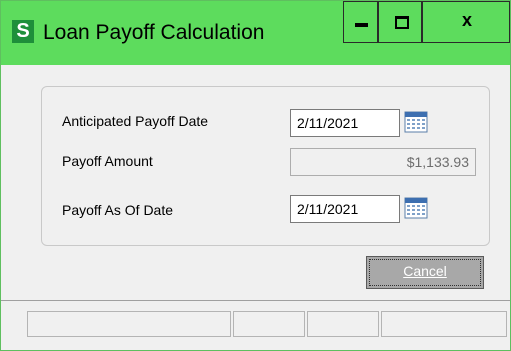  What do you see at coordinates (154, 32) in the screenshot?
I see `window-title: Loan Payoff Calculation` at bounding box center [154, 32].